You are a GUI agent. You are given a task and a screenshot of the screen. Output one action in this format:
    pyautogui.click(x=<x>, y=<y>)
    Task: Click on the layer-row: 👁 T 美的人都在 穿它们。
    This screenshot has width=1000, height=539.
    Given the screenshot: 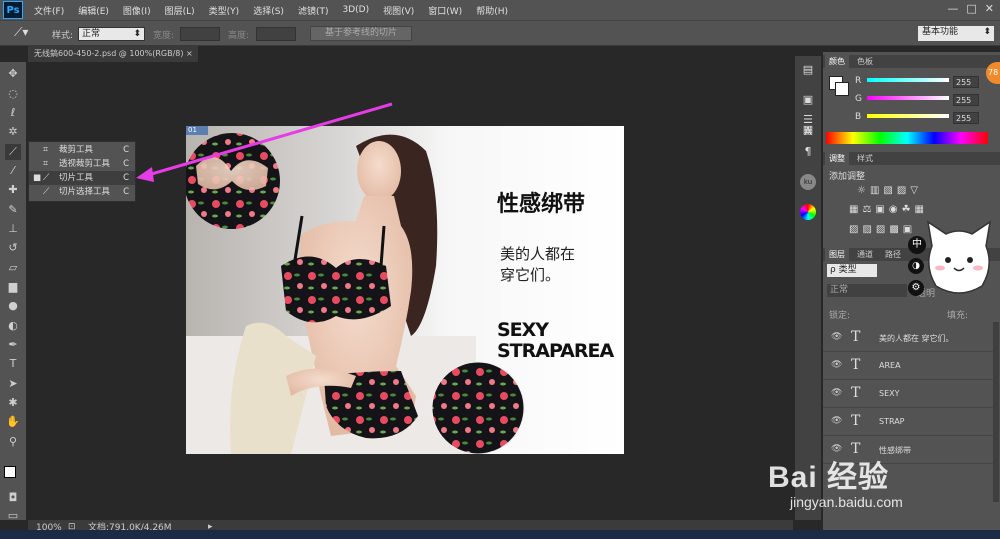 What is the action you would take?
    pyautogui.click(x=908, y=338)
    